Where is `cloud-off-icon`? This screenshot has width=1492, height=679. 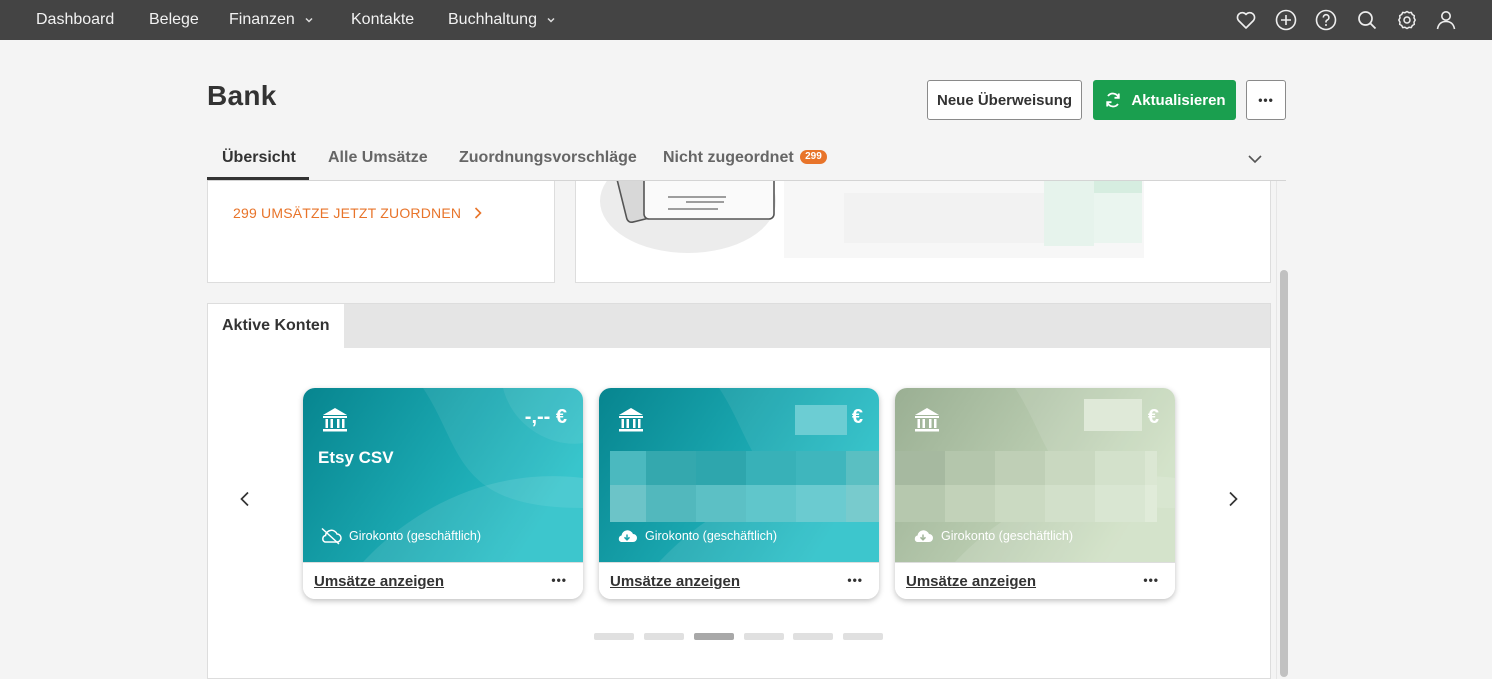
cloud-off-icon is located at coordinates (331, 536).